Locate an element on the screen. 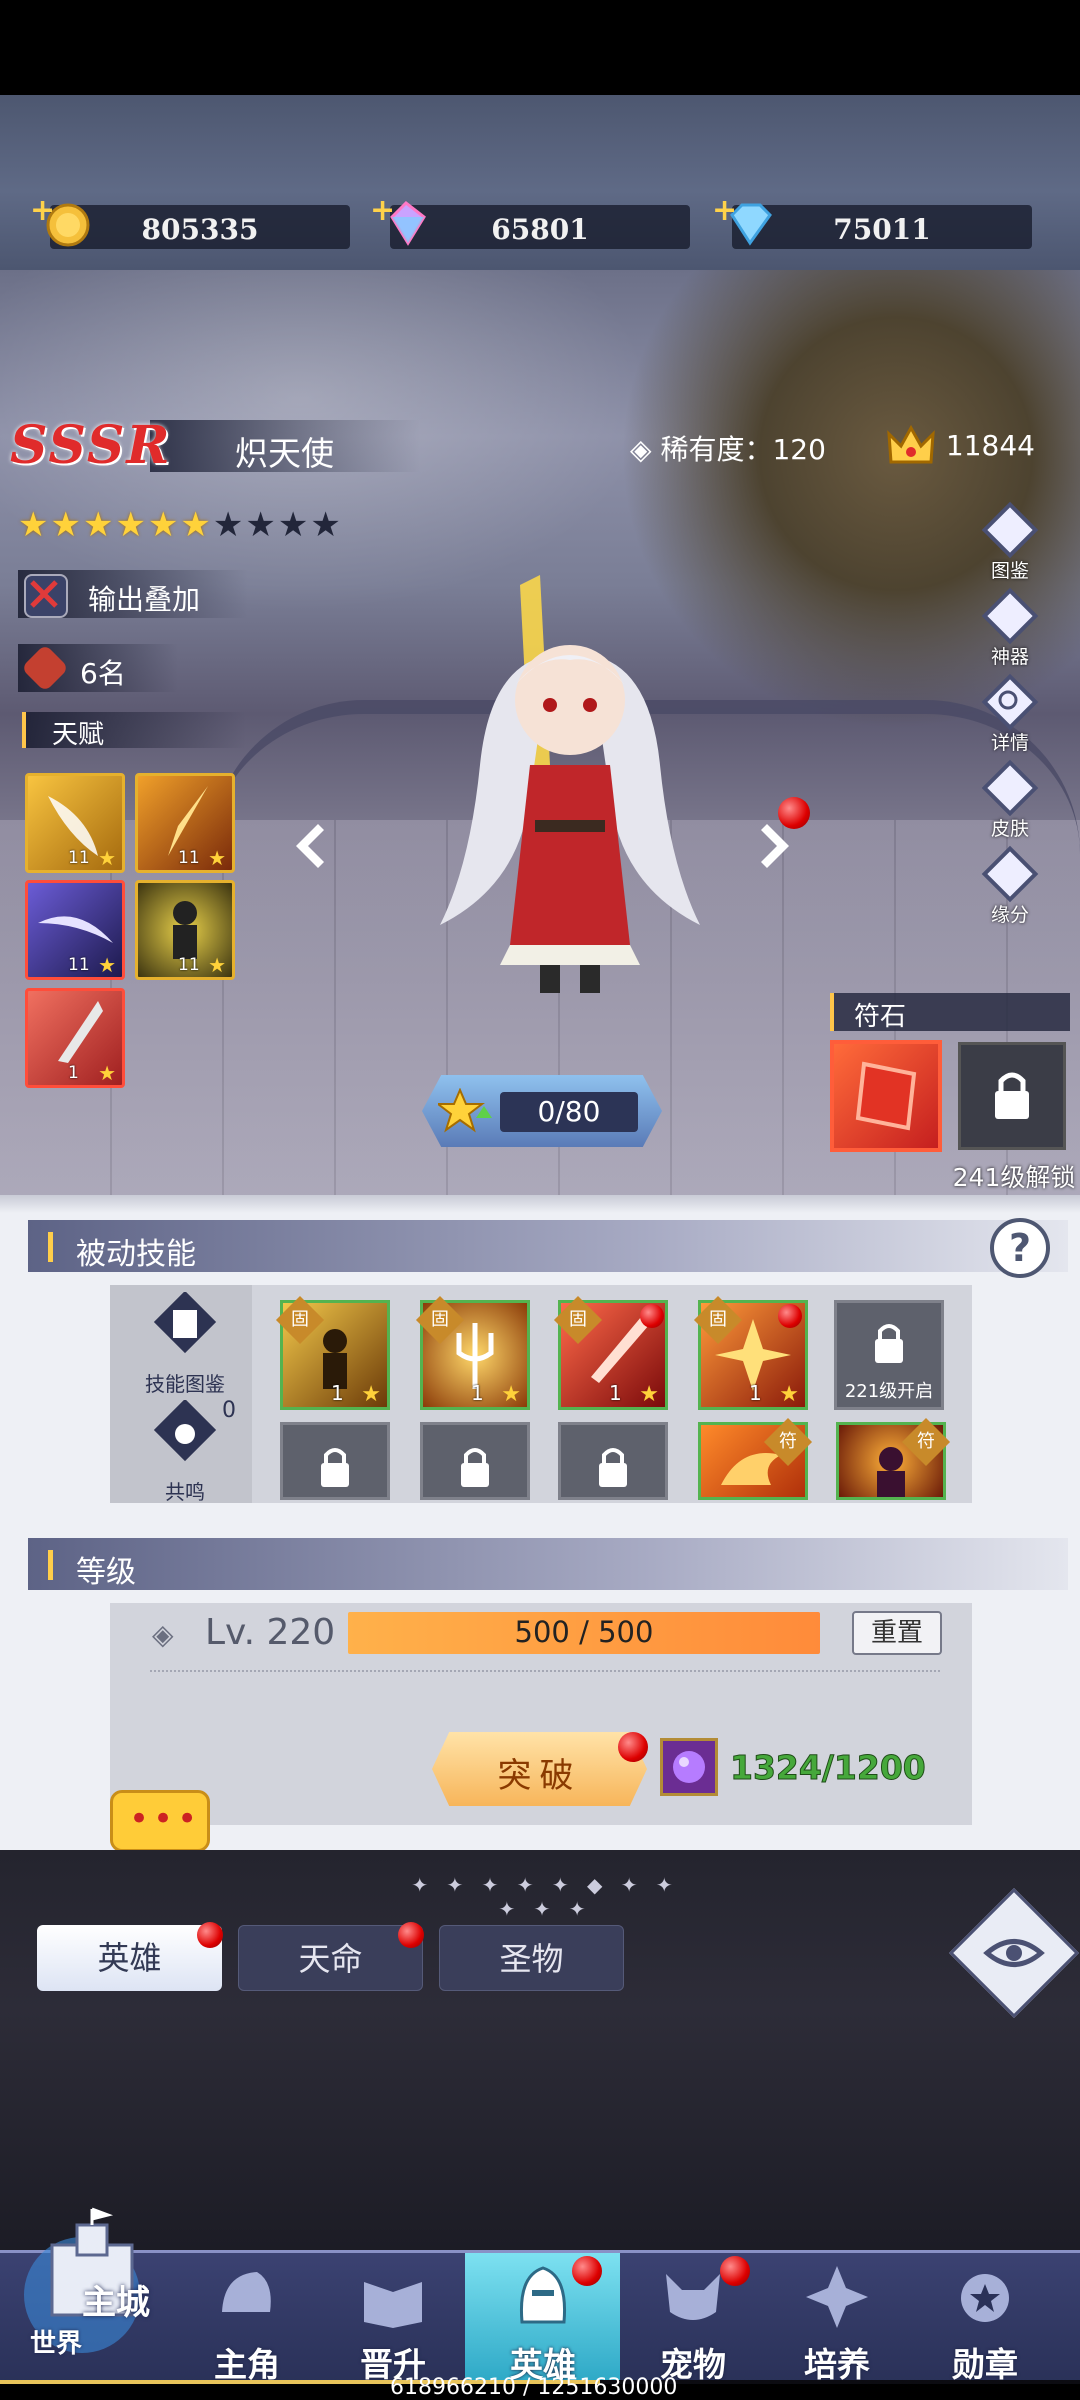 The height and width of the screenshot is (2400, 1080). hero-portrait is located at coordinates (565, 785).